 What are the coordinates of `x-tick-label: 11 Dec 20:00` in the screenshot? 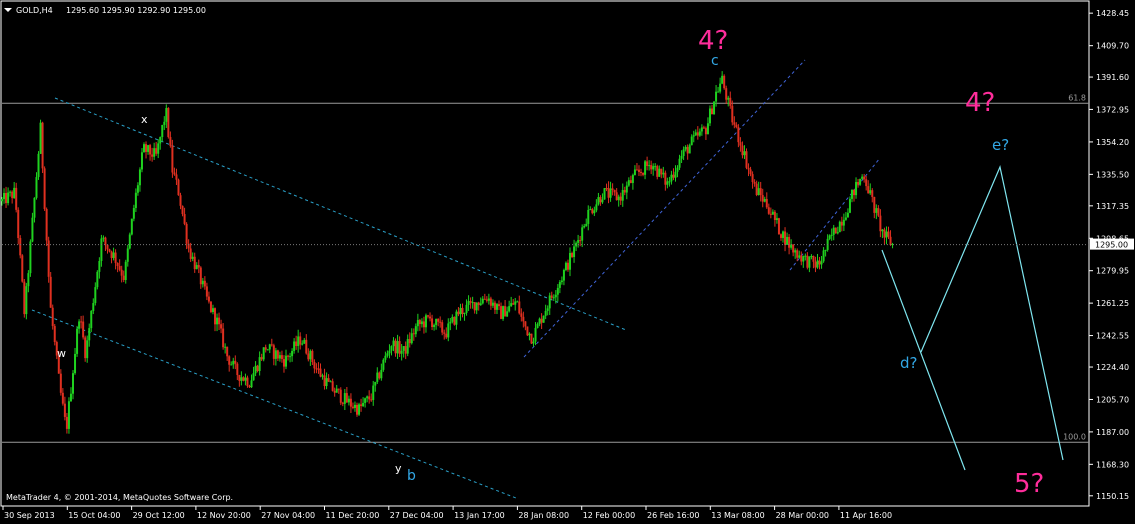 It's located at (353, 515).